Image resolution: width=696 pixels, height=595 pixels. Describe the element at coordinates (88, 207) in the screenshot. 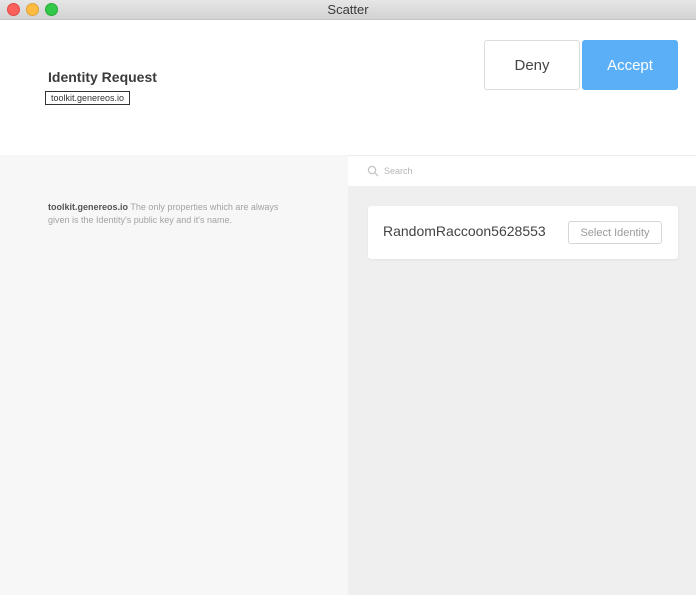

I see `description-origin: toolkit.genereos.io` at that location.